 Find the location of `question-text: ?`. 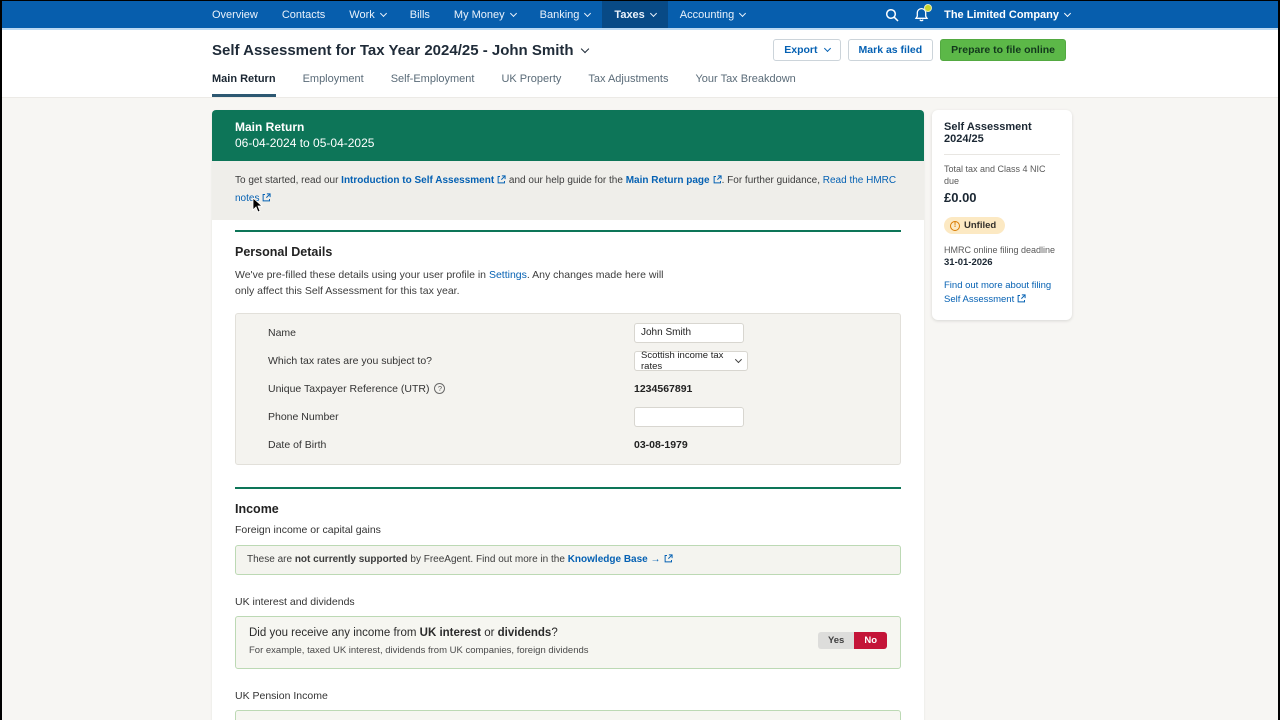

question-text: ? is located at coordinates (554, 632).